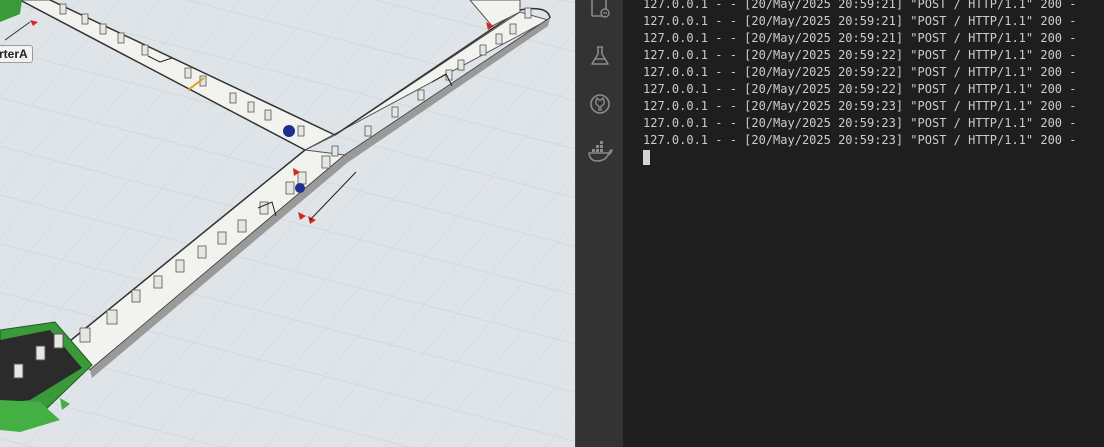 This screenshot has height=447, width=1104. I want to click on flask-test-icon, so click(600, 56).